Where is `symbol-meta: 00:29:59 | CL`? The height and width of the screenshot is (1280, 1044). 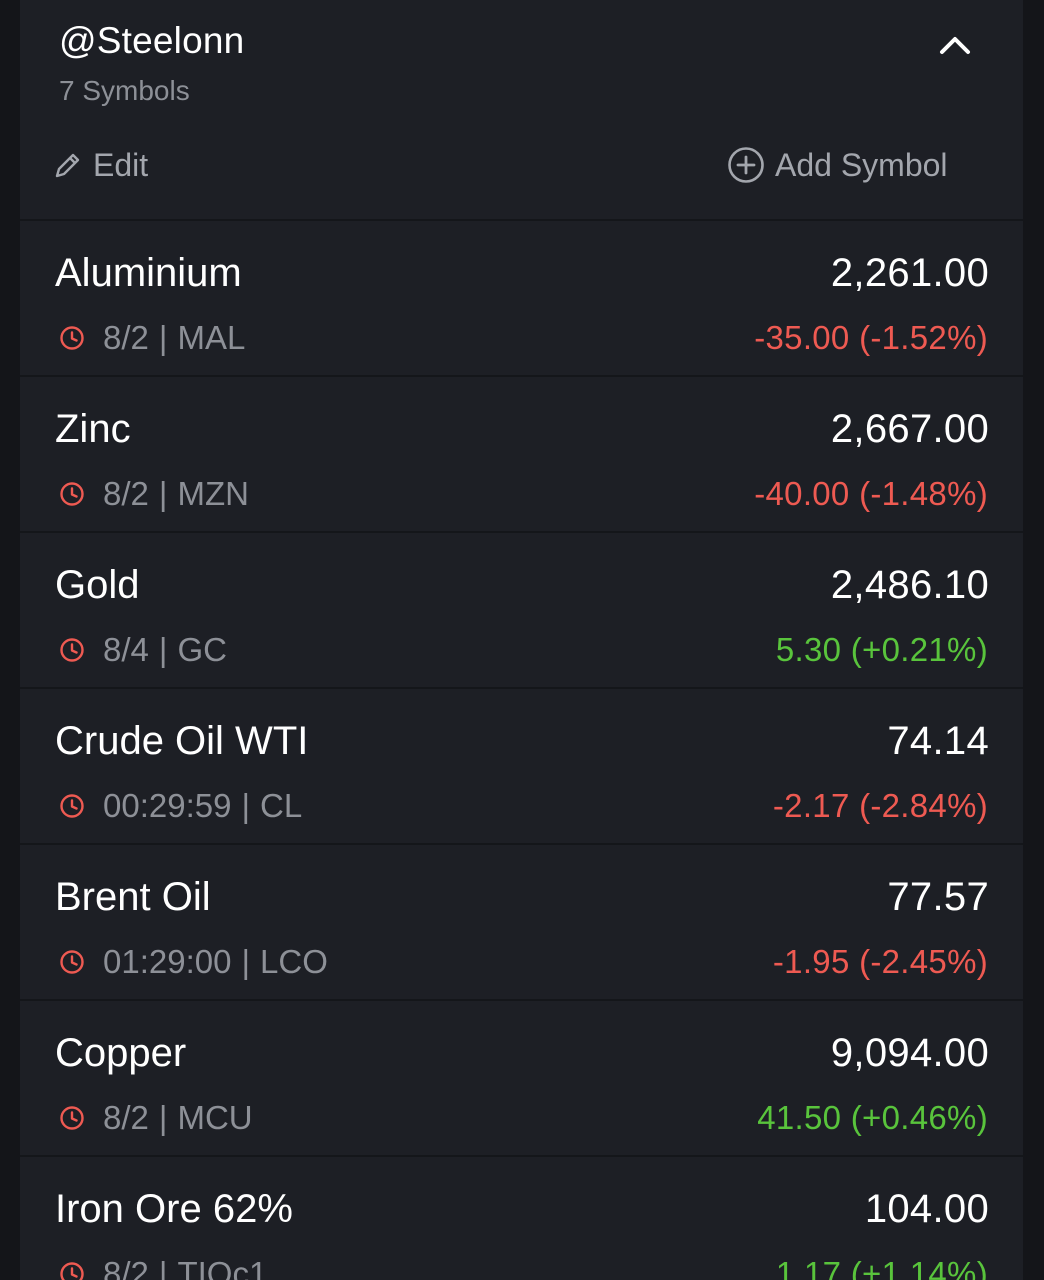
symbol-meta: 00:29:59 | CL is located at coordinates (180, 806).